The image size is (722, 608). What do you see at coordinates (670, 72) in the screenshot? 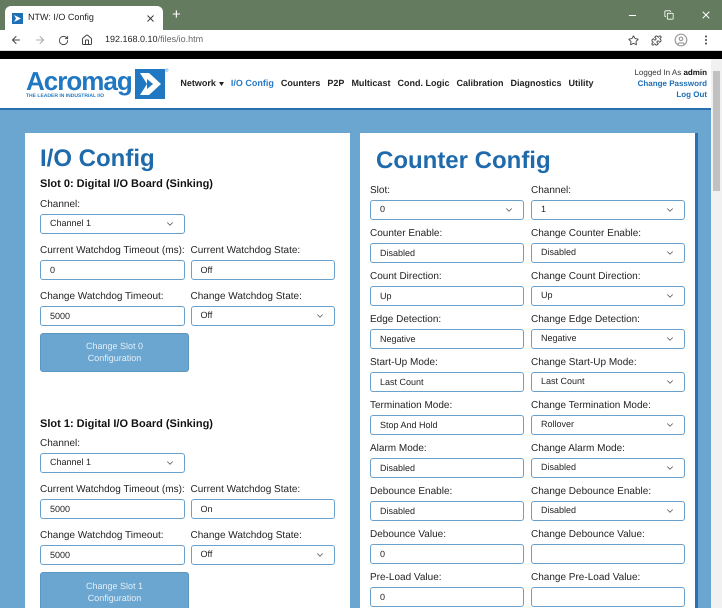
I see `login-status: Logged In As admin` at bounding box center [670, 72].